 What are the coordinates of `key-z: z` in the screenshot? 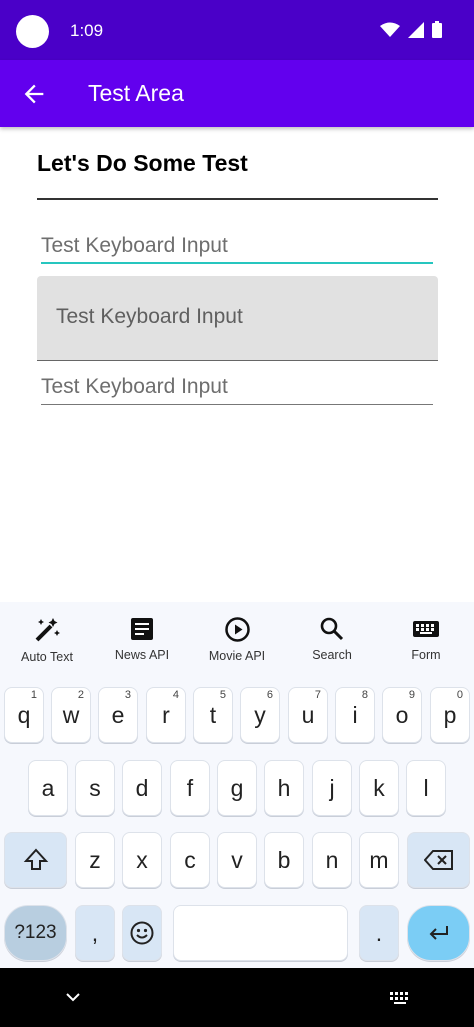 It's located at (95, 860).